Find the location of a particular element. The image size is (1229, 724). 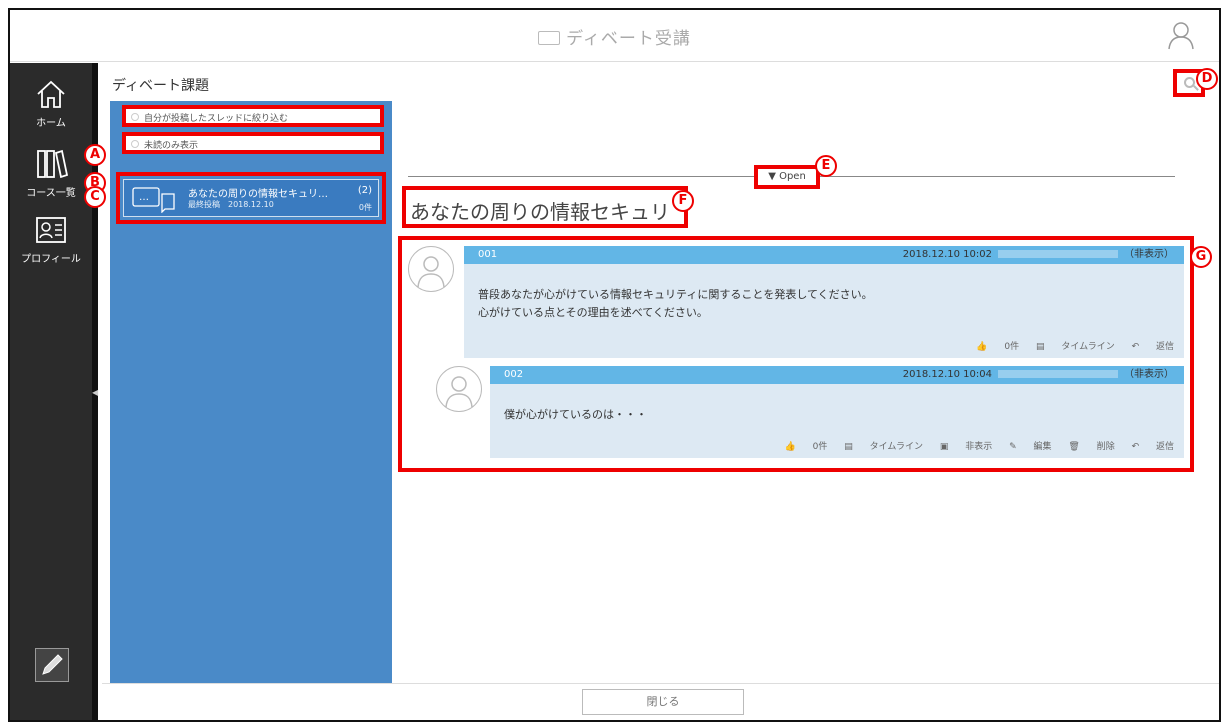

filter-own-posts: 自分が投稿したスレッドに絞り込む is located at coordinates (253, 116).